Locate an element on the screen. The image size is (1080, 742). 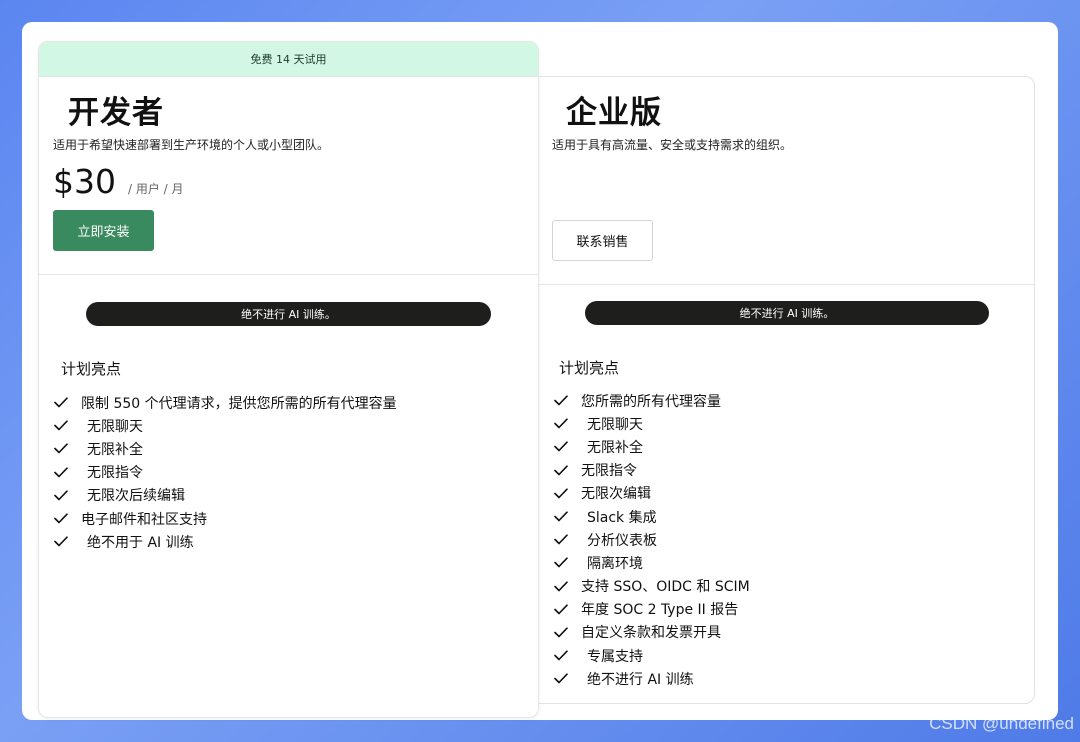
enterprise-plan-description: 适用于具有高流量、安全或支持需求的组织。 is located at coordinates (672, 145).